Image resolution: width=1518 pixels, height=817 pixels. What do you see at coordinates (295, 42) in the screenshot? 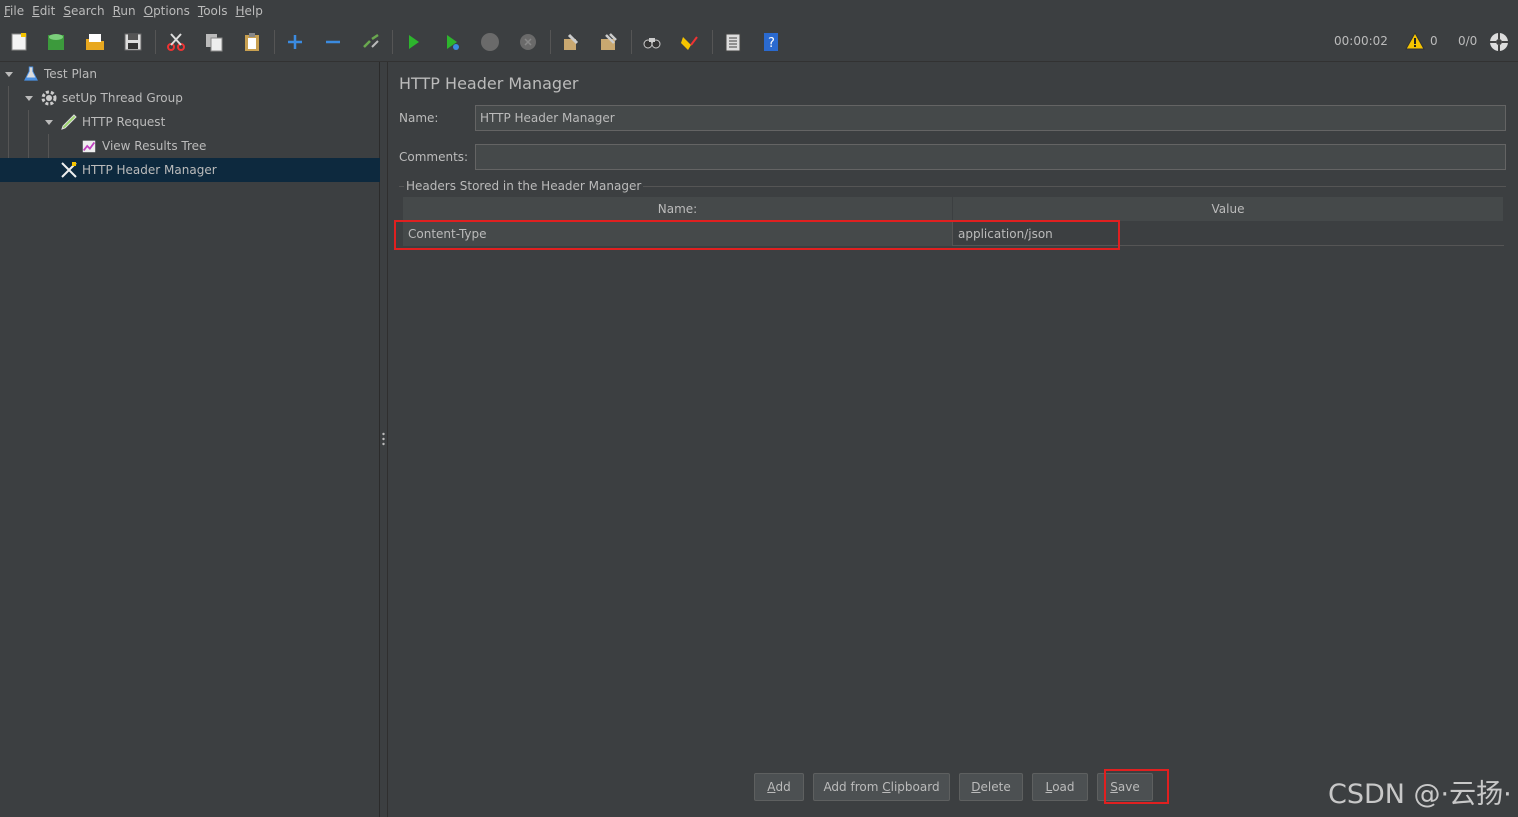
I see `expand-icon` at bounding box center [295, 42].